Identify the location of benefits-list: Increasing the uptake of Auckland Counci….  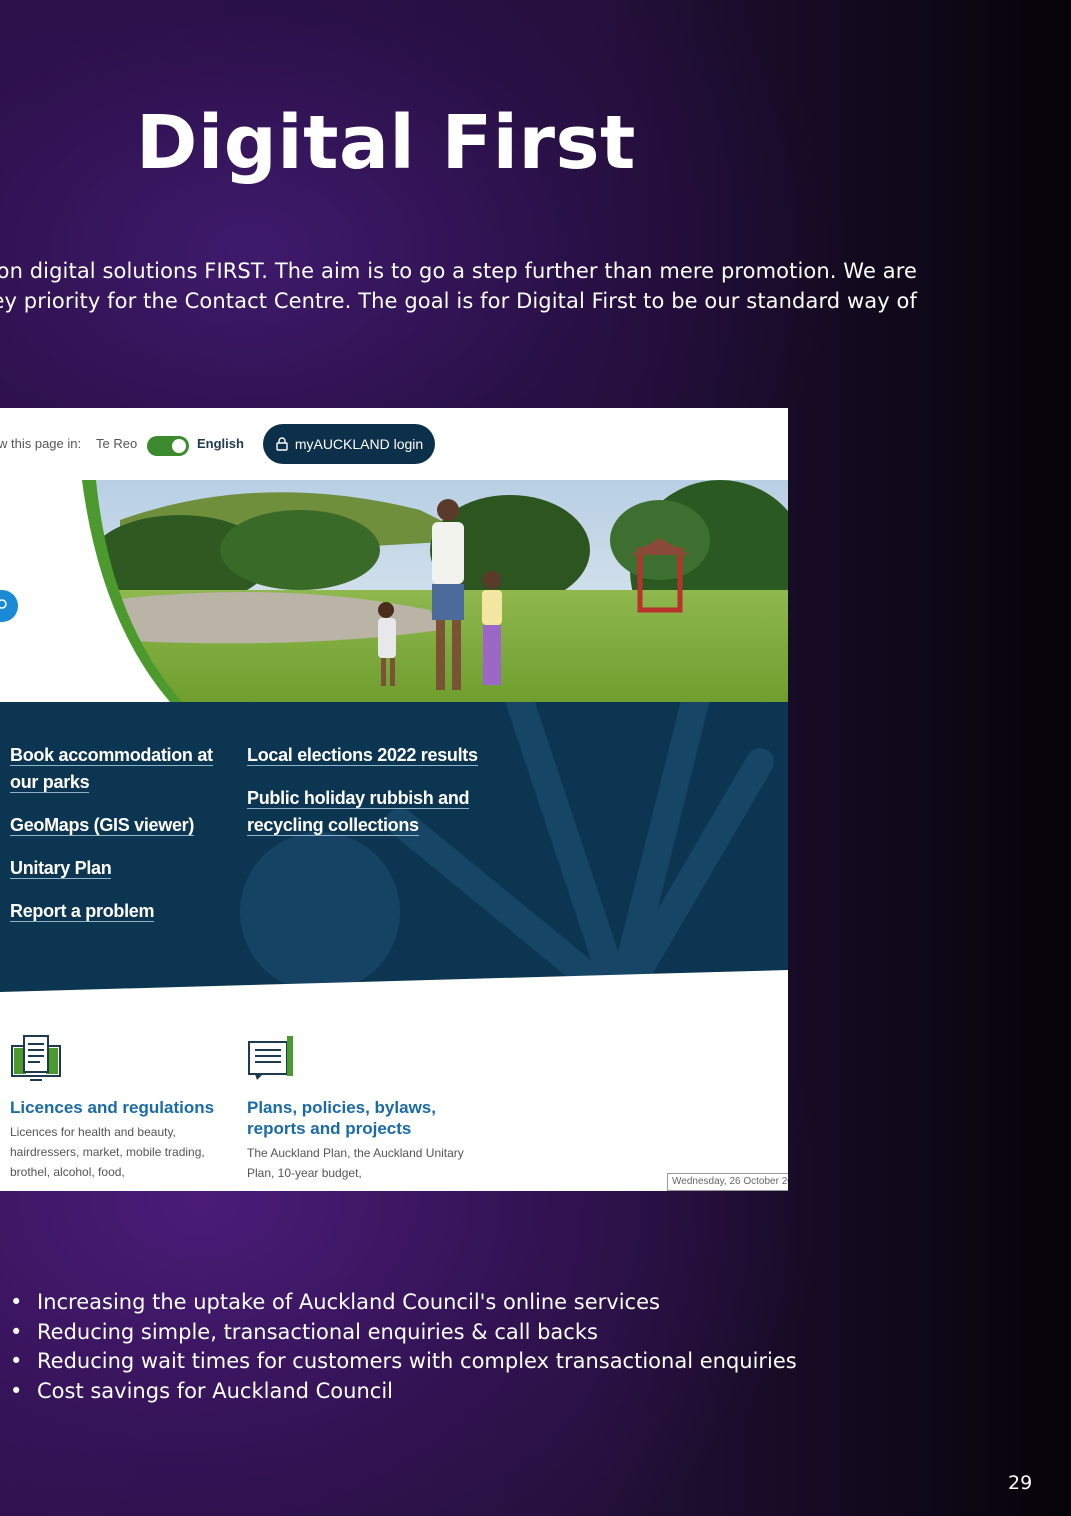
(403, 1347).